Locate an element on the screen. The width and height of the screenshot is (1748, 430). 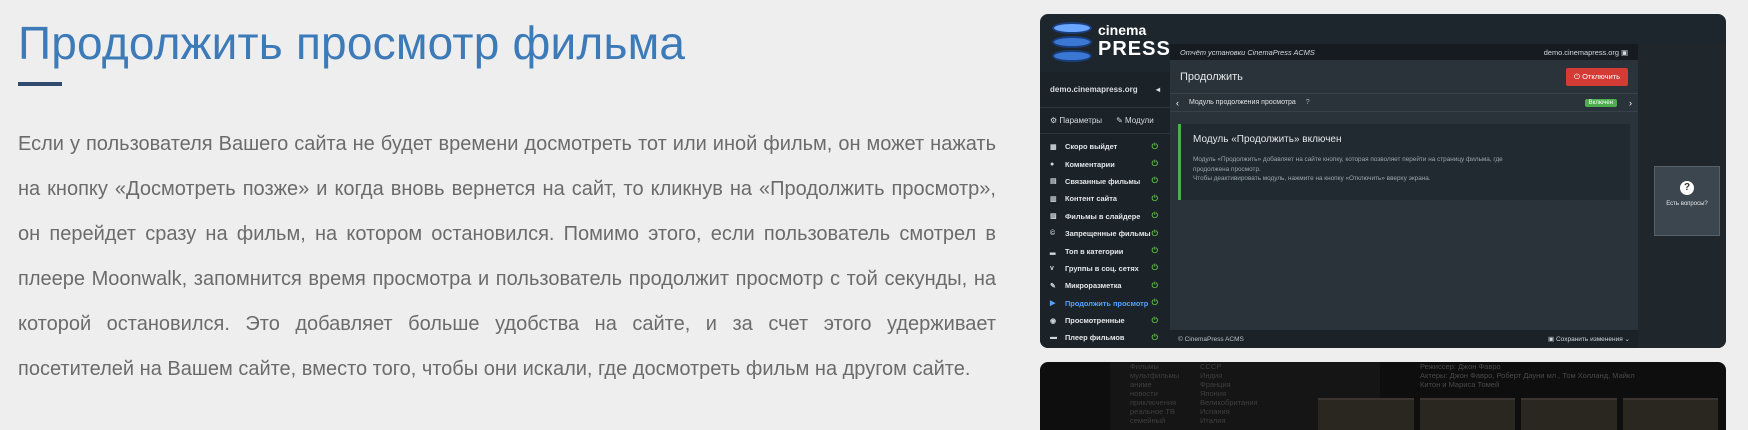
help-widget: ? Есть вопросы? is located at coordinates (1687, 201).